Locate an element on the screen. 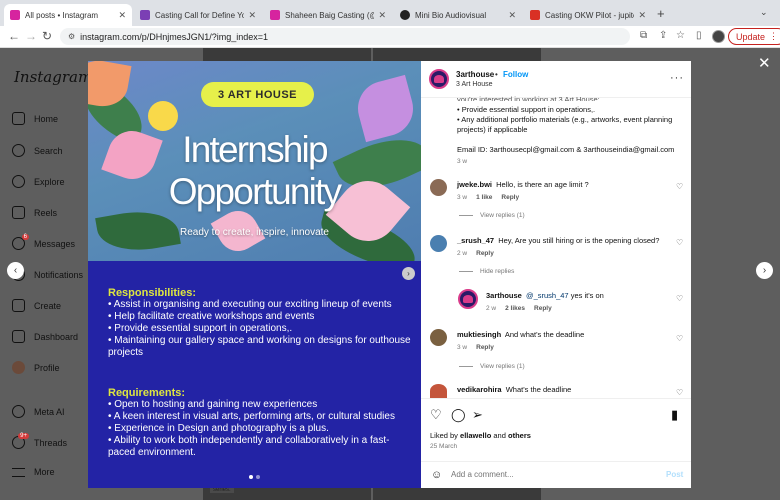 The width and height of the screenshot is (780, 500). comment-body: yes it's on is located at coordinates (587, 295).